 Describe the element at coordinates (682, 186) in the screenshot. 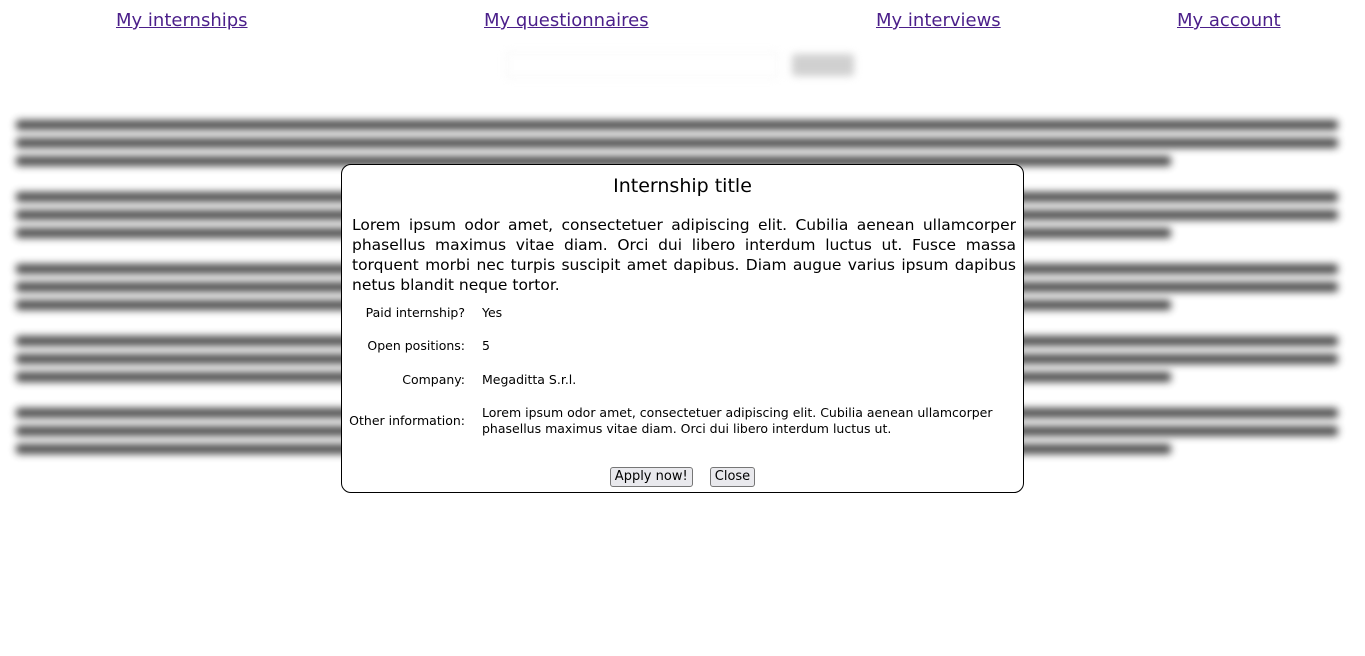

I see `modal-title: Internship title` at that location.